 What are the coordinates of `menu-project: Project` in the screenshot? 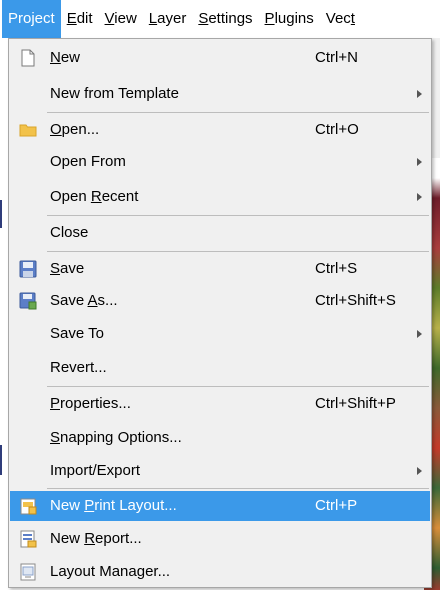 It's located at (31, 19).